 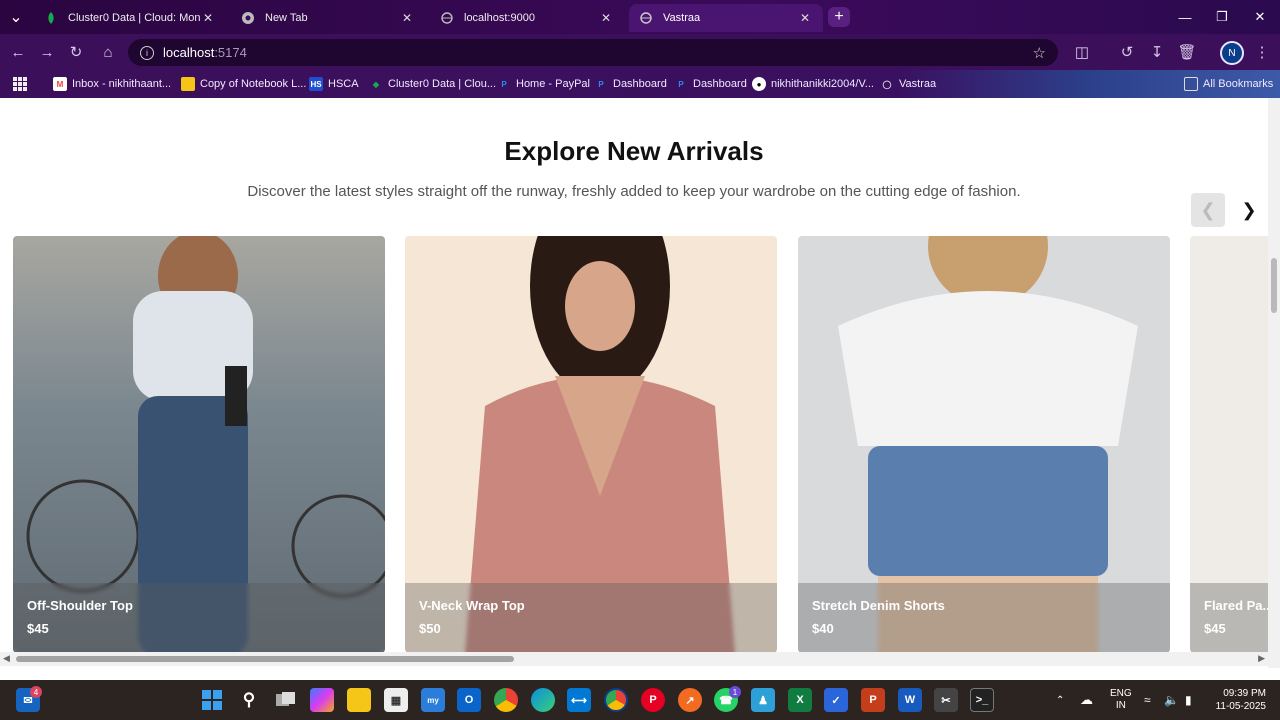 What do you see at coordinates (735, 692) in the screenshot?
I see `whatsapp-badge: 1` at bounding box center [735, 692].